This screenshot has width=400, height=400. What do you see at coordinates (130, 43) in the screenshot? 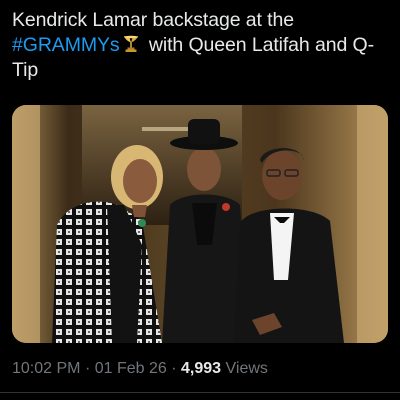
I see `grammy-gramophone-icon` at bounding box center [130, 43].